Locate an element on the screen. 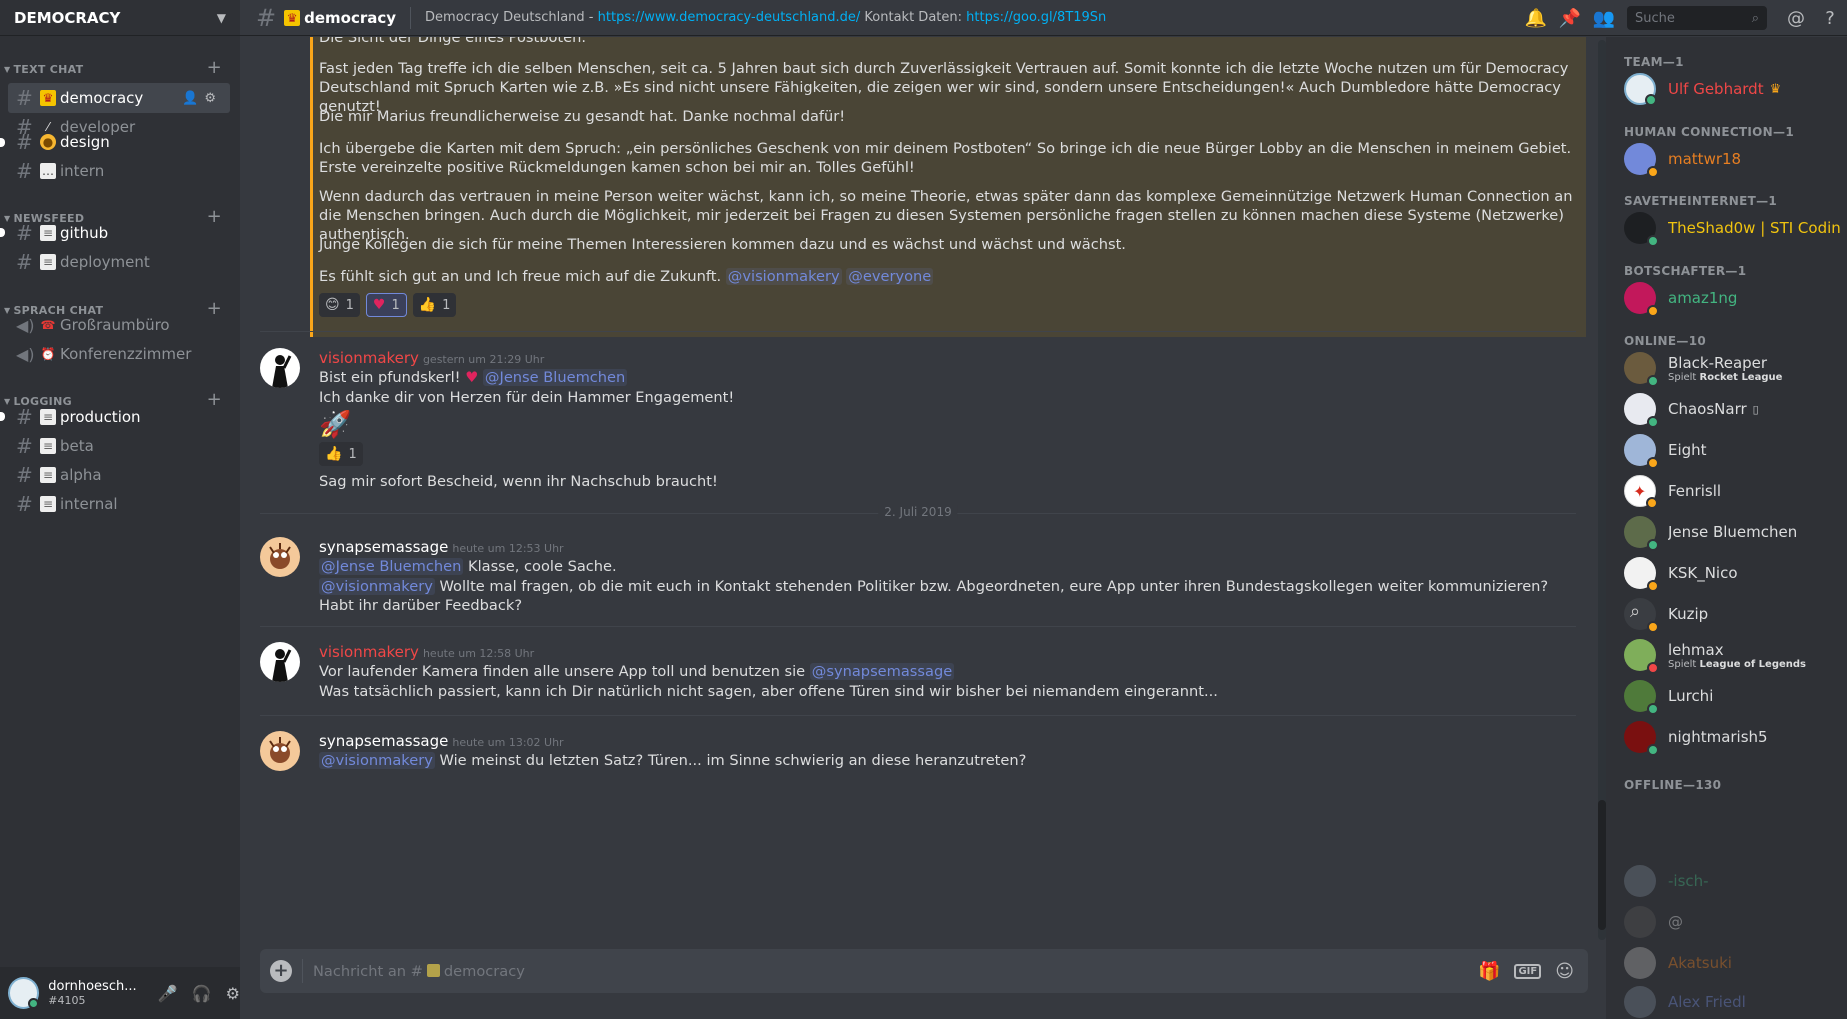  emoji-picker-icon: ☺ is located at coordinates (1564, 971).